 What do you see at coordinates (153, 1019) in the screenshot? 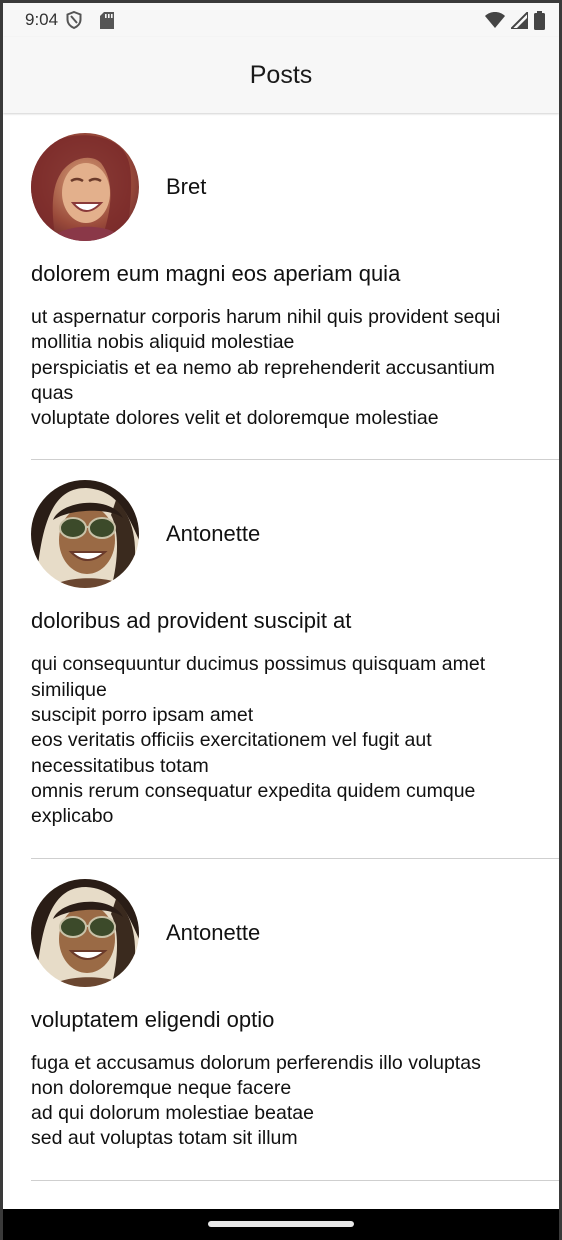
I see `post-title: voluptatem eligendi optio` at bounding box center [153, 1019].